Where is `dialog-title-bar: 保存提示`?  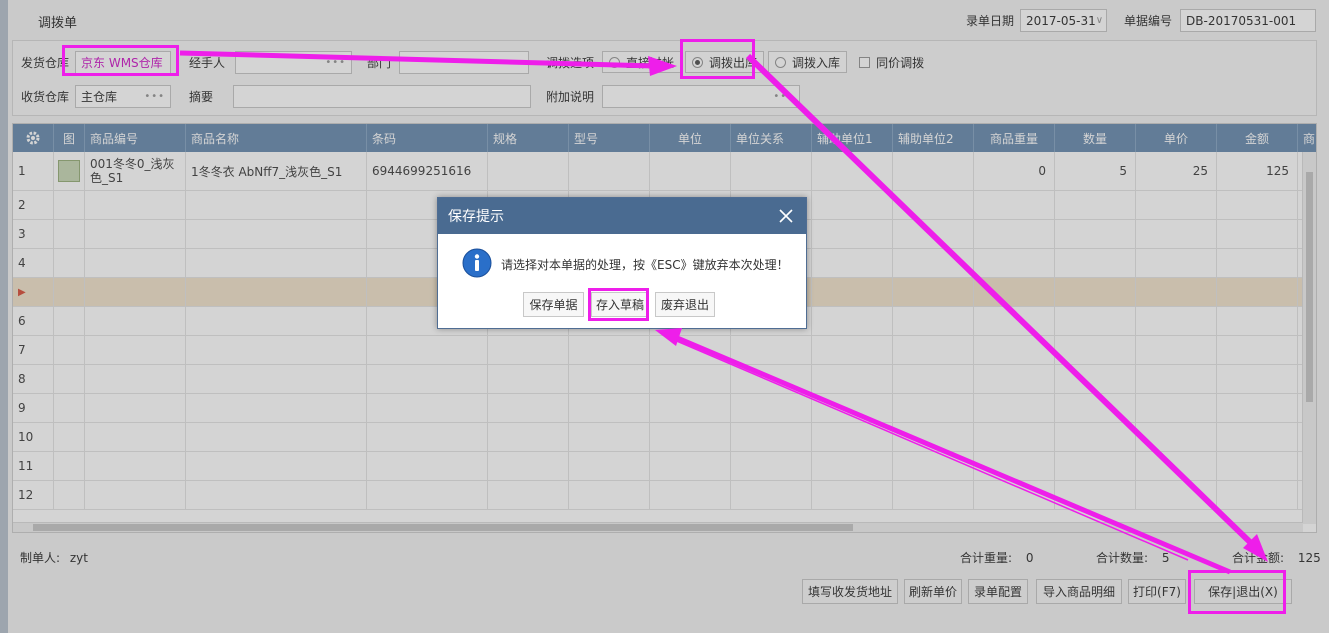 dialog-title-bar: 保存提示 is located at coordinates (622, 216).